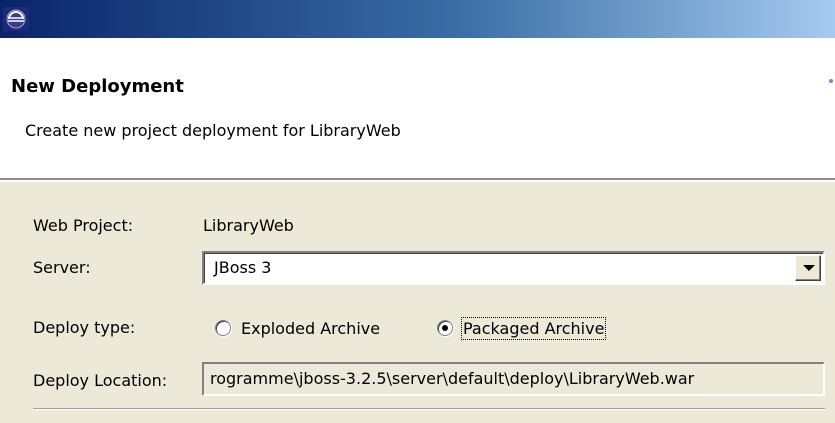  I want to click on server-select: JBoss 3, so click(513, 268).